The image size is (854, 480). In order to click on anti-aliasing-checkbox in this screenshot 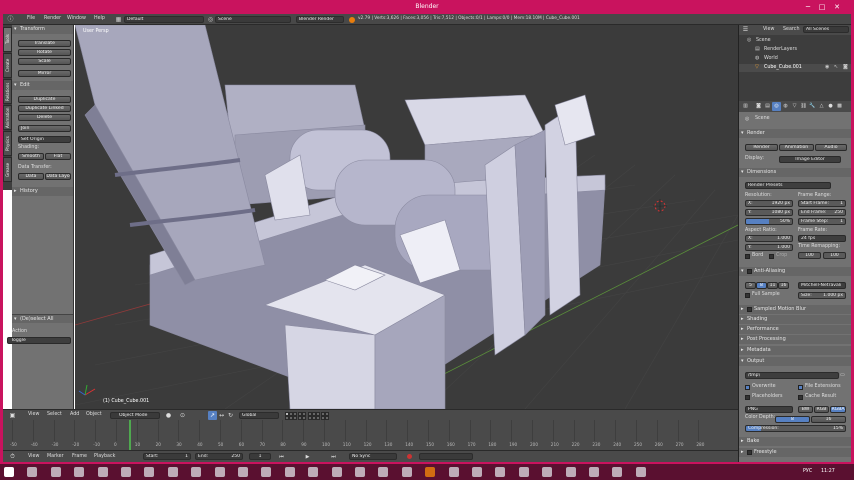, I will do `click(749, 271)`.